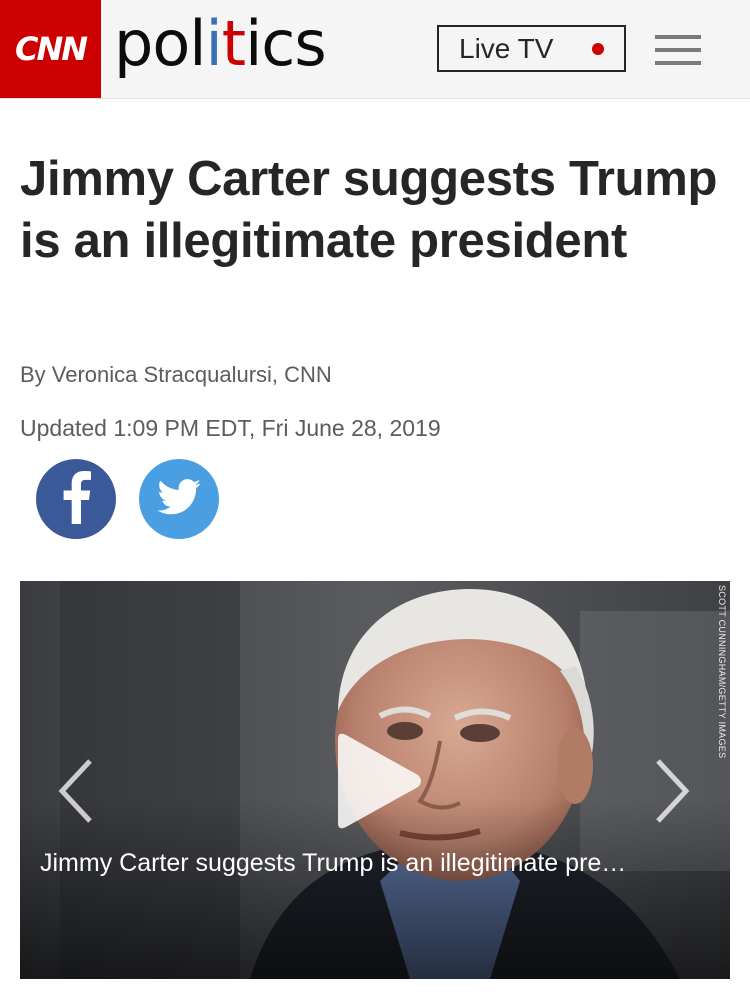 The image size is (750, 992). I want to click on section-logo-politics: politics, so click(220, 44).